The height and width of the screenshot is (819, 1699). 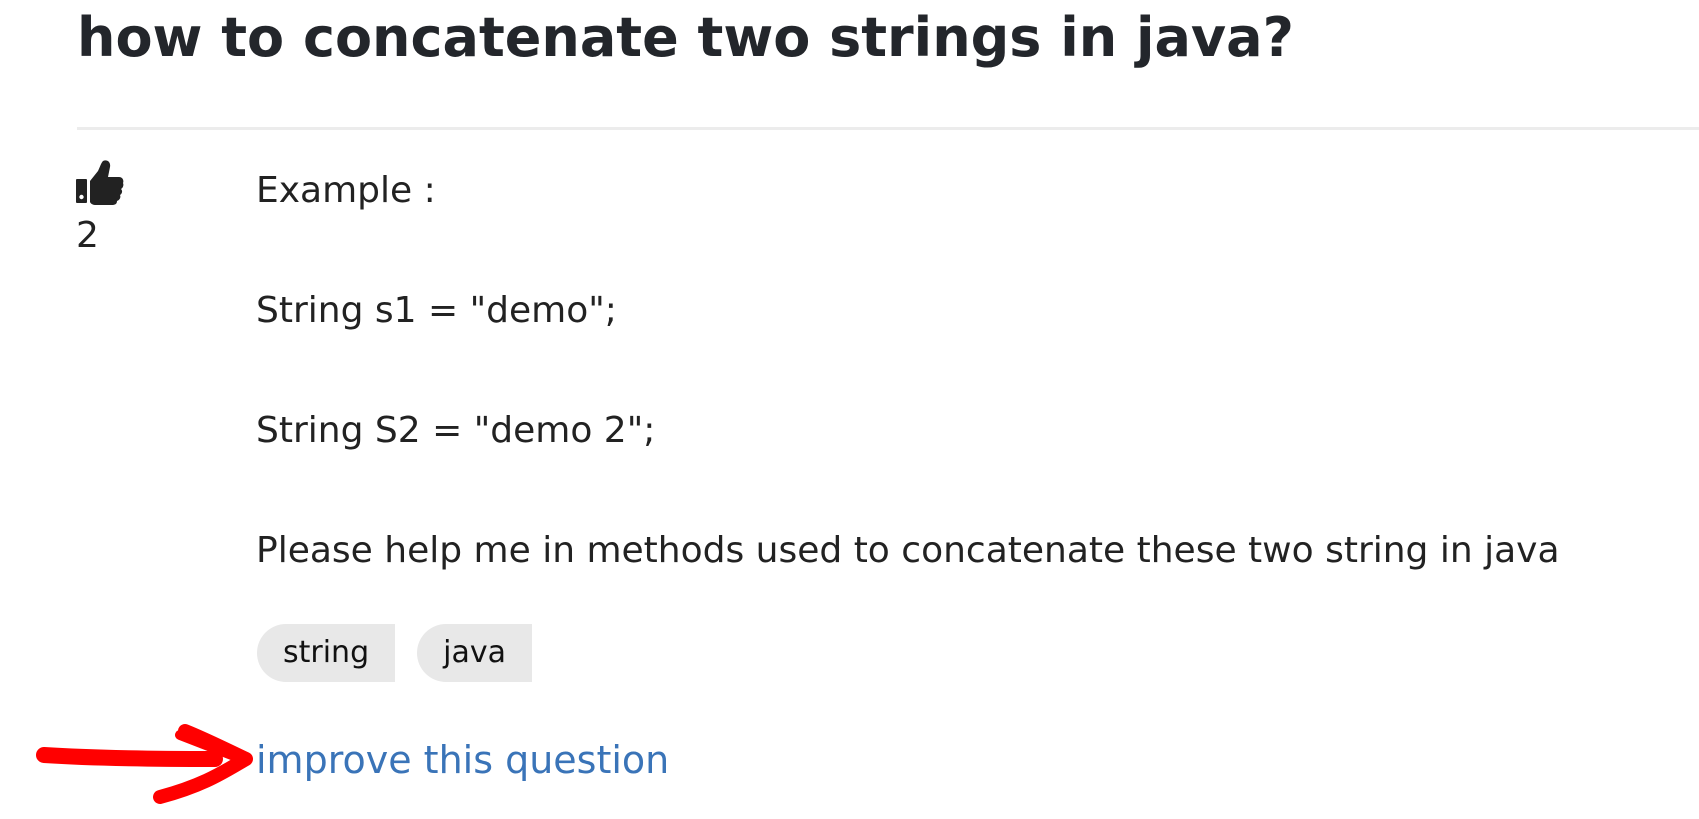 What do you see at coordinates (326, 653) in the screenshot?
I see `tag-string: string` at bounding box center [326, 653].